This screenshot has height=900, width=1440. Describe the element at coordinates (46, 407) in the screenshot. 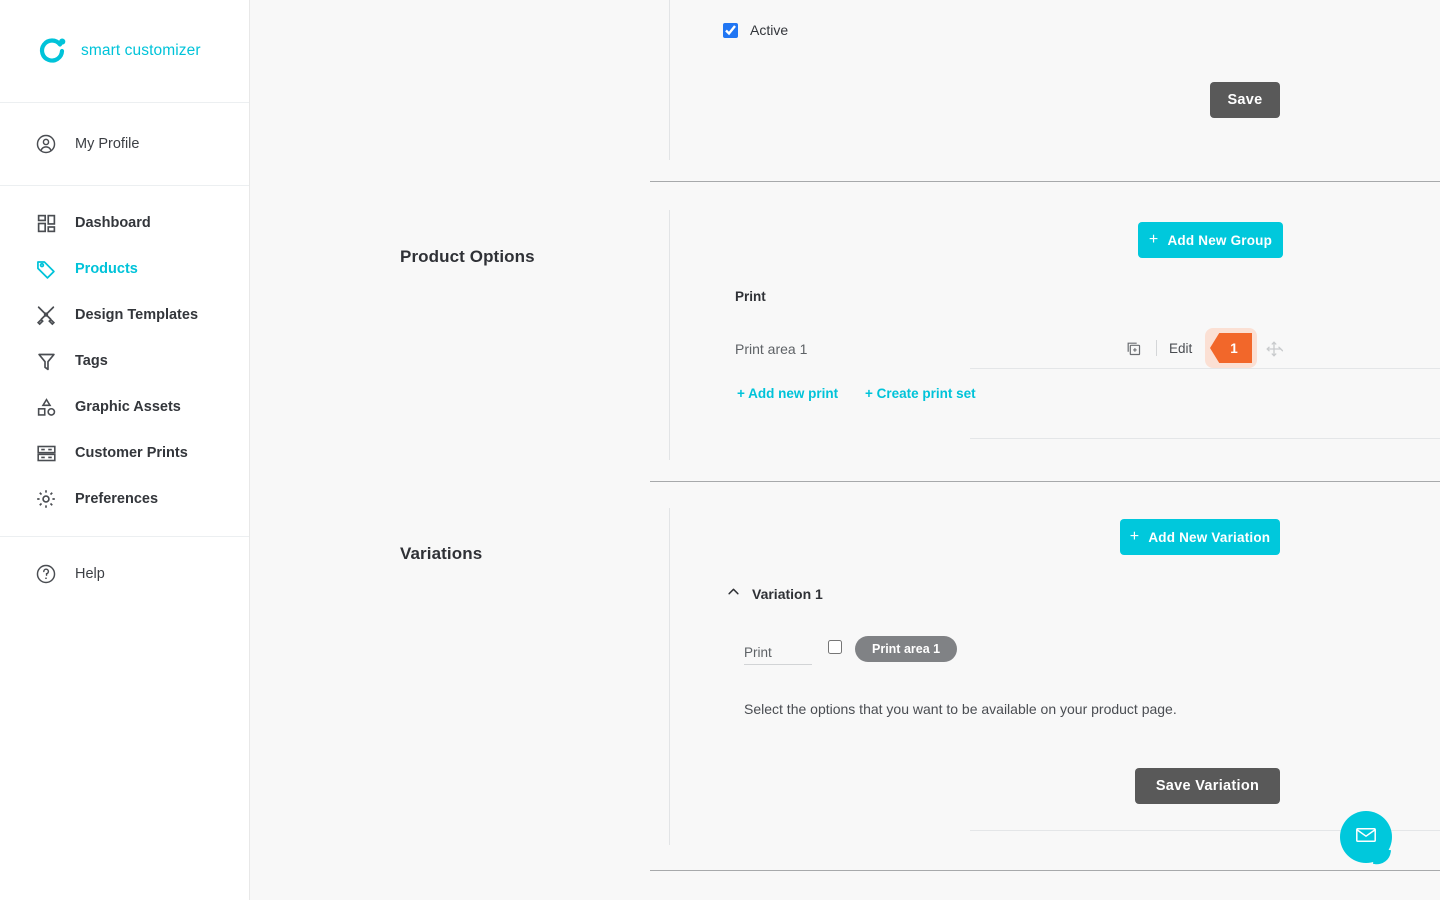

I see `shapes-icon` at that location.